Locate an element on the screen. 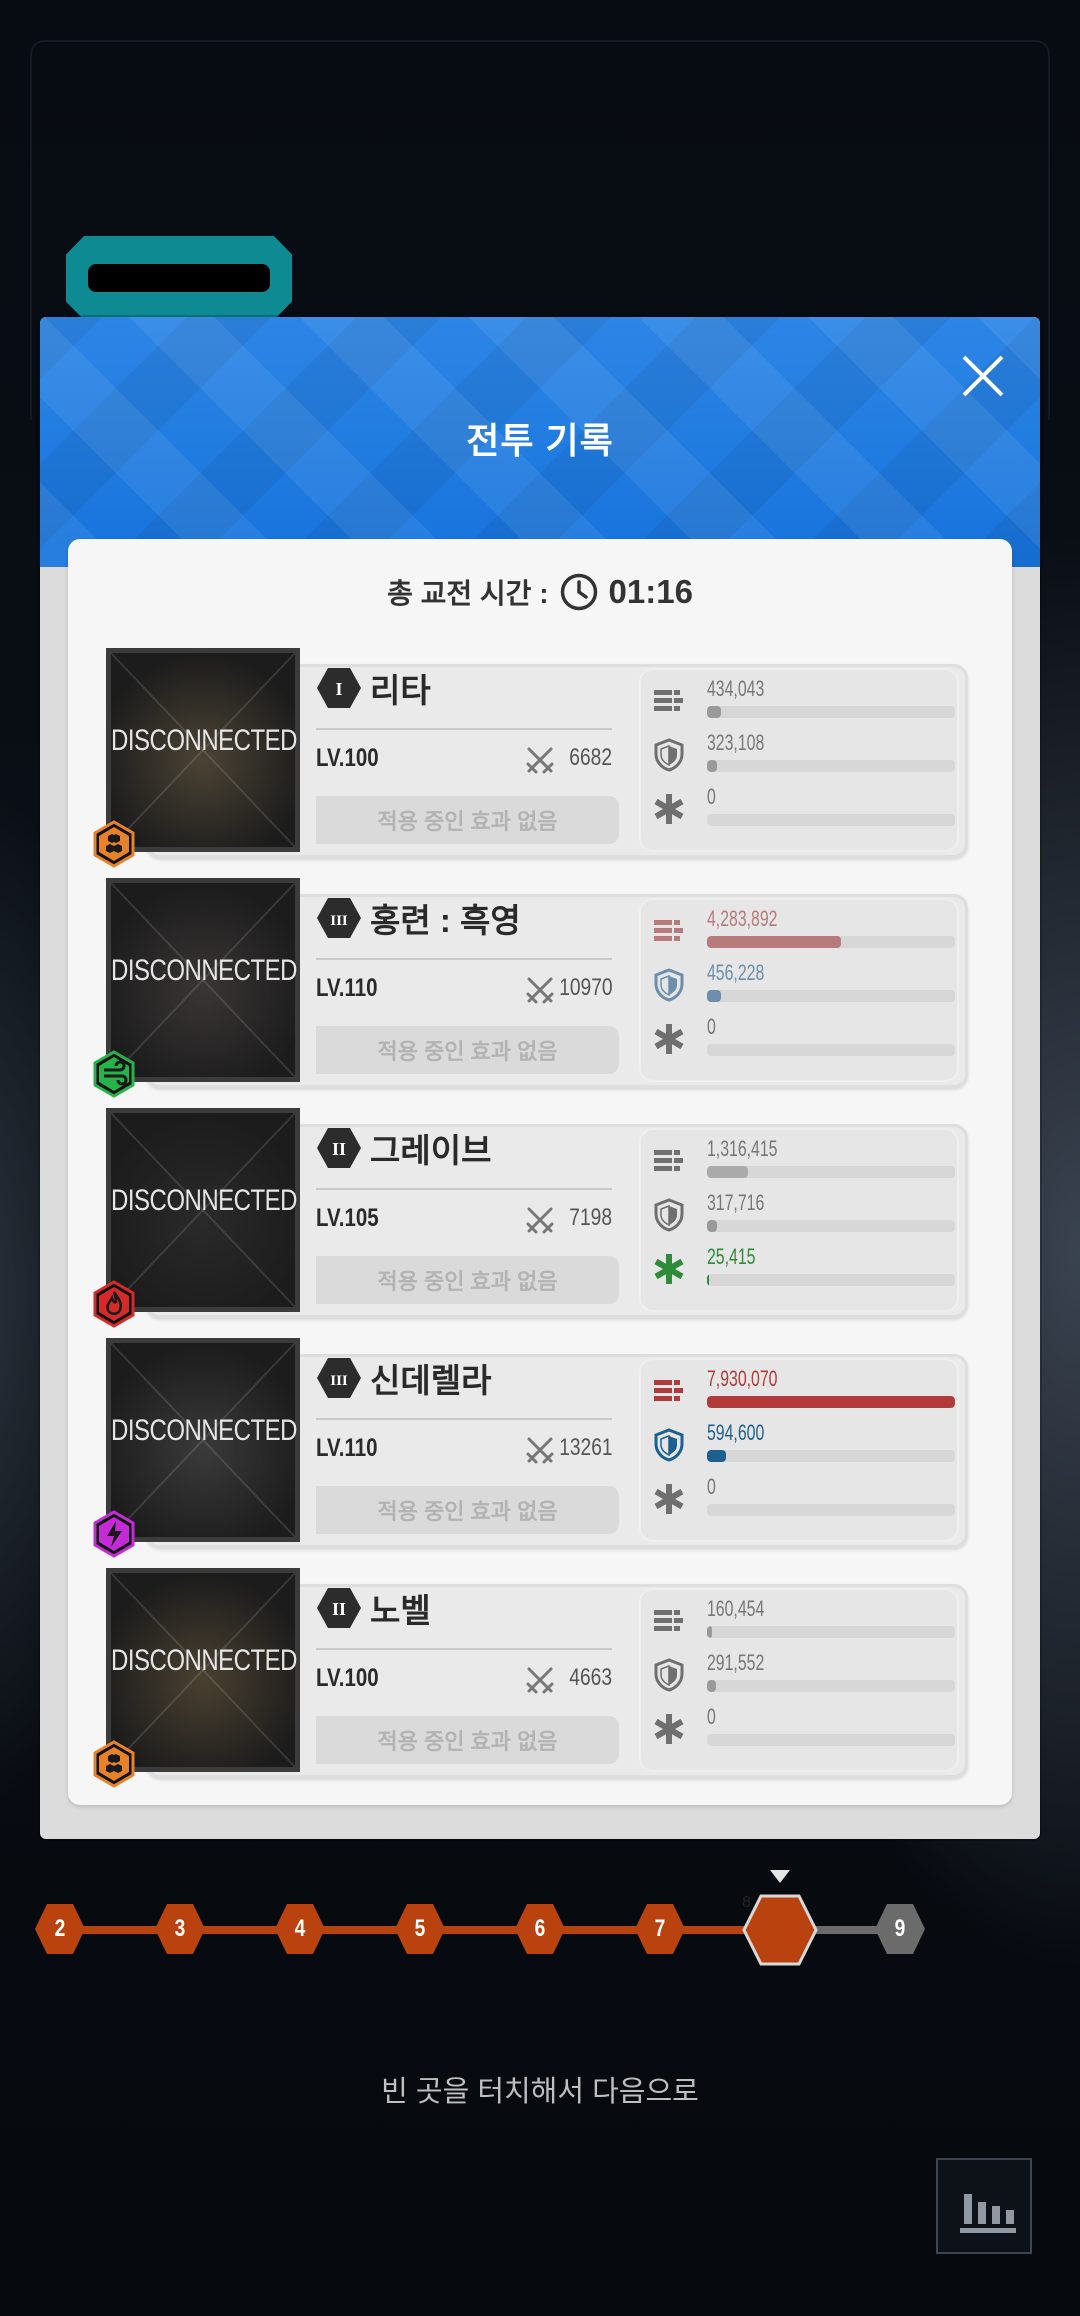  defense-stat: 291,552 is located at coordinates (803, 1677).